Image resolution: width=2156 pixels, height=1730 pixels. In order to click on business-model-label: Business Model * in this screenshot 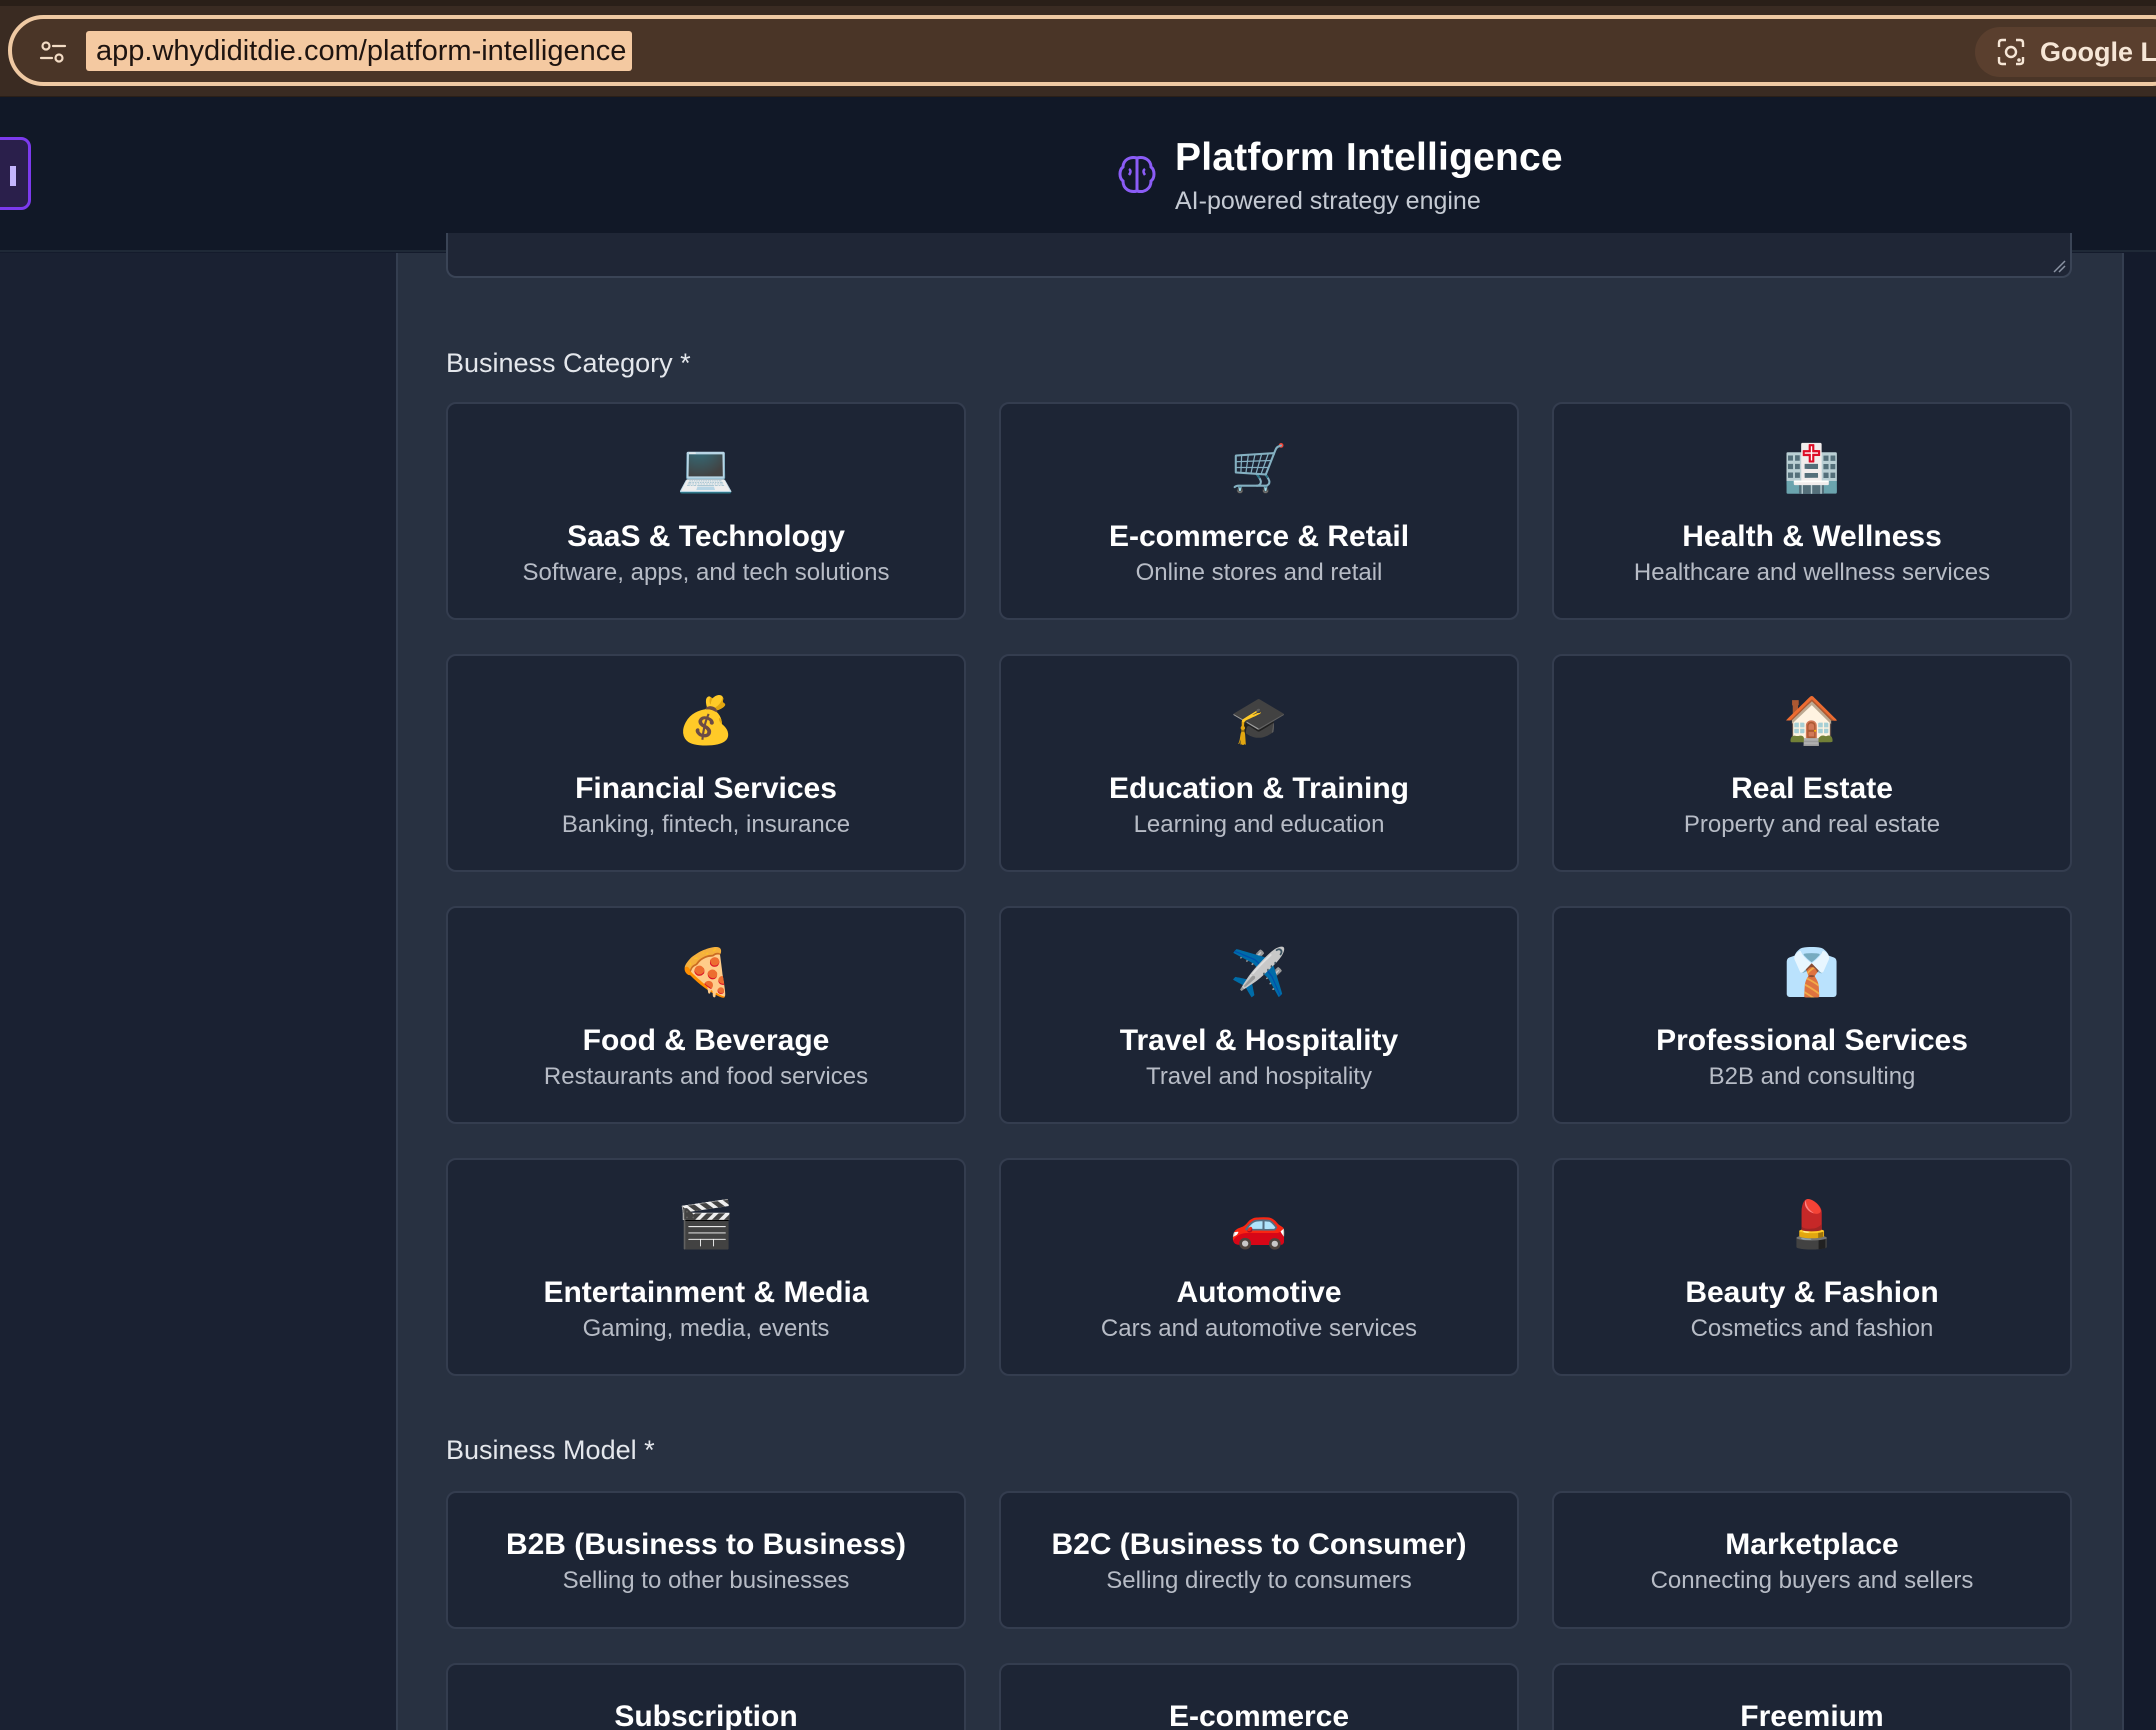, I will do `click(550, 1450)`.